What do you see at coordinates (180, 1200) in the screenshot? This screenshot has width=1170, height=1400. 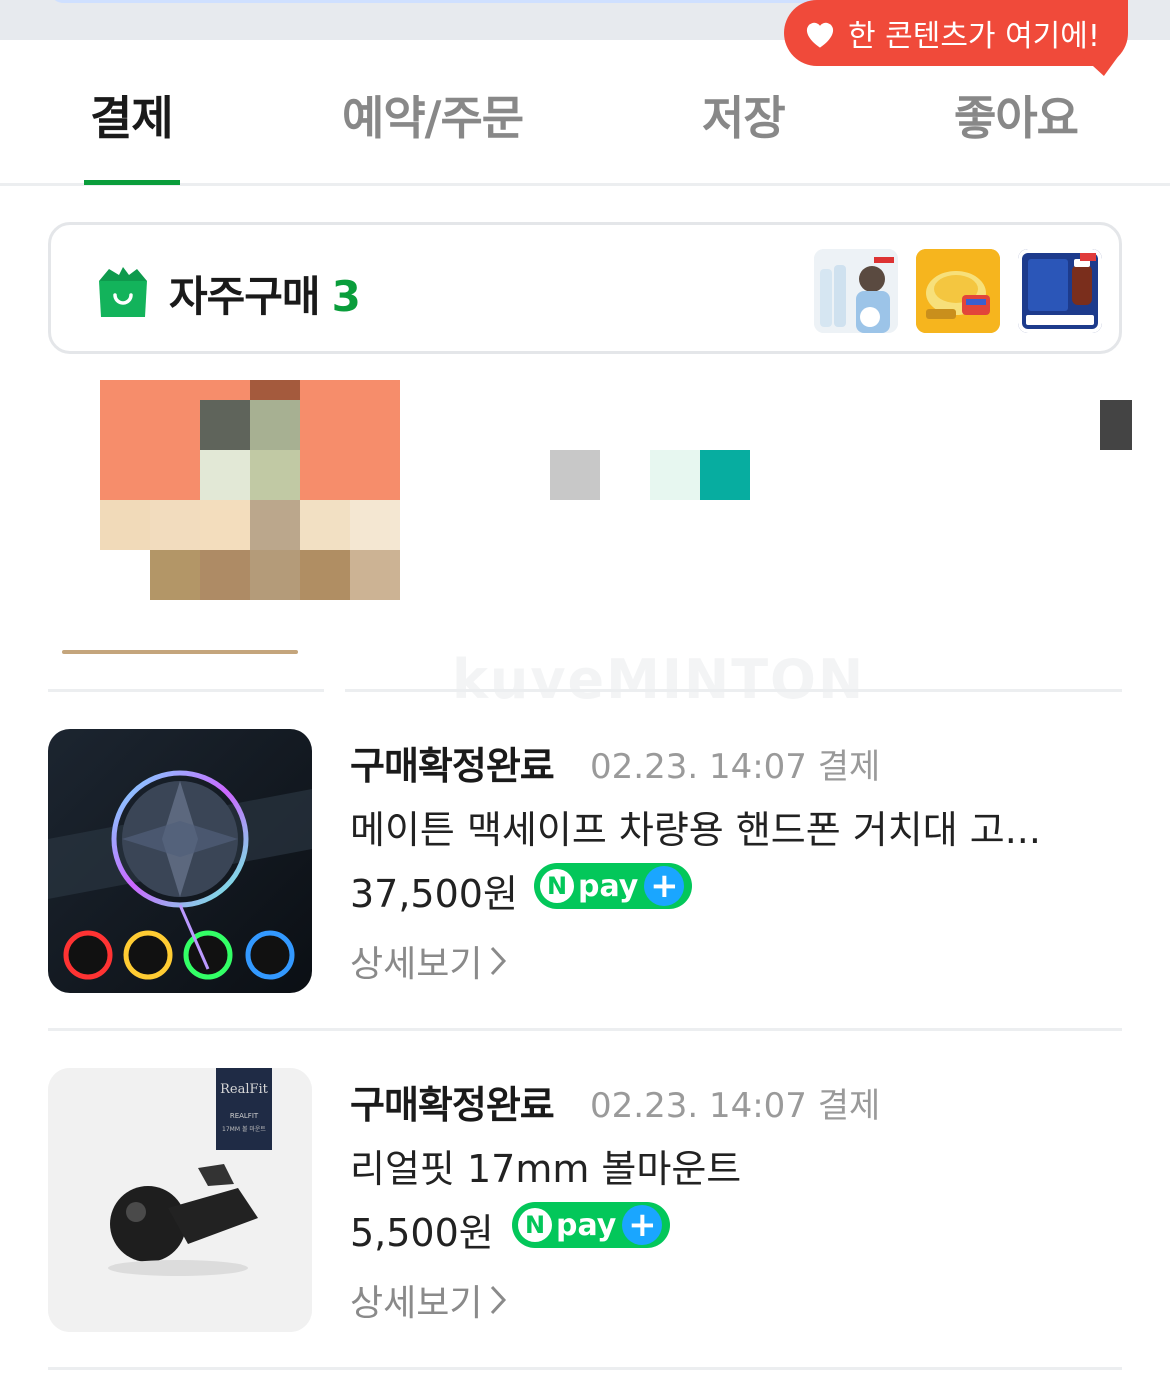 I see `product-image-ball-mount: RealFit REALFIT 17MM 볼 마운트` at bounding box center [180, 1200].